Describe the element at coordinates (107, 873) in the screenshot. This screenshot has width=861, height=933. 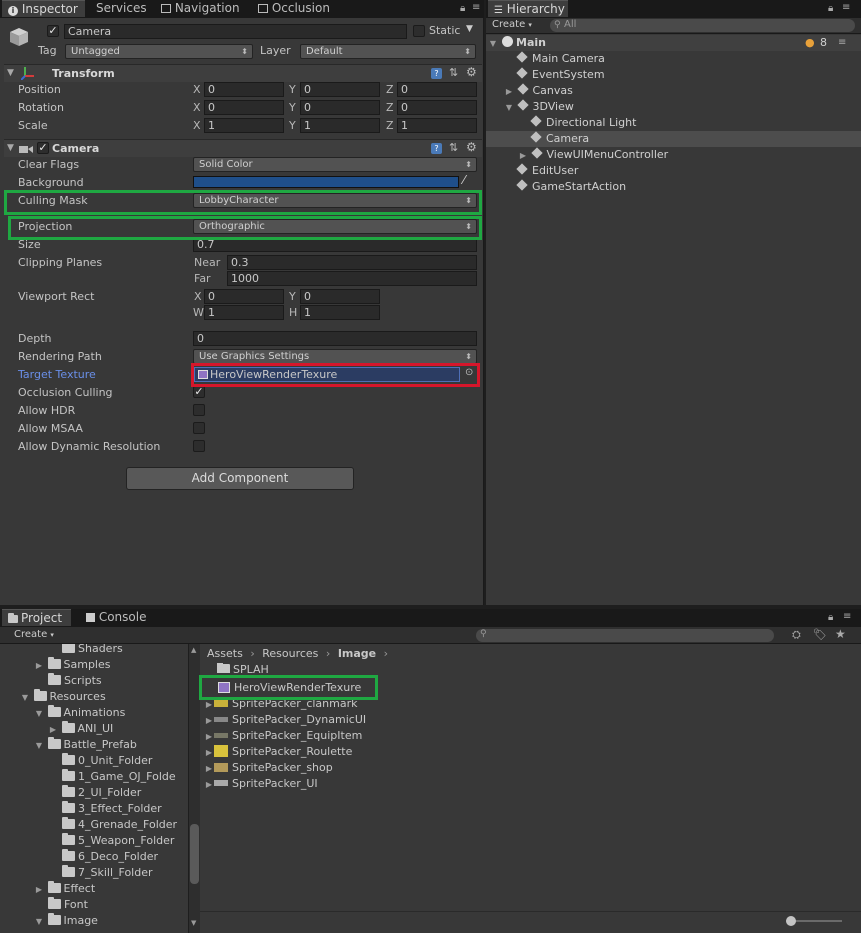
I see `tree-item: 7_Skill_Folder` at that location.